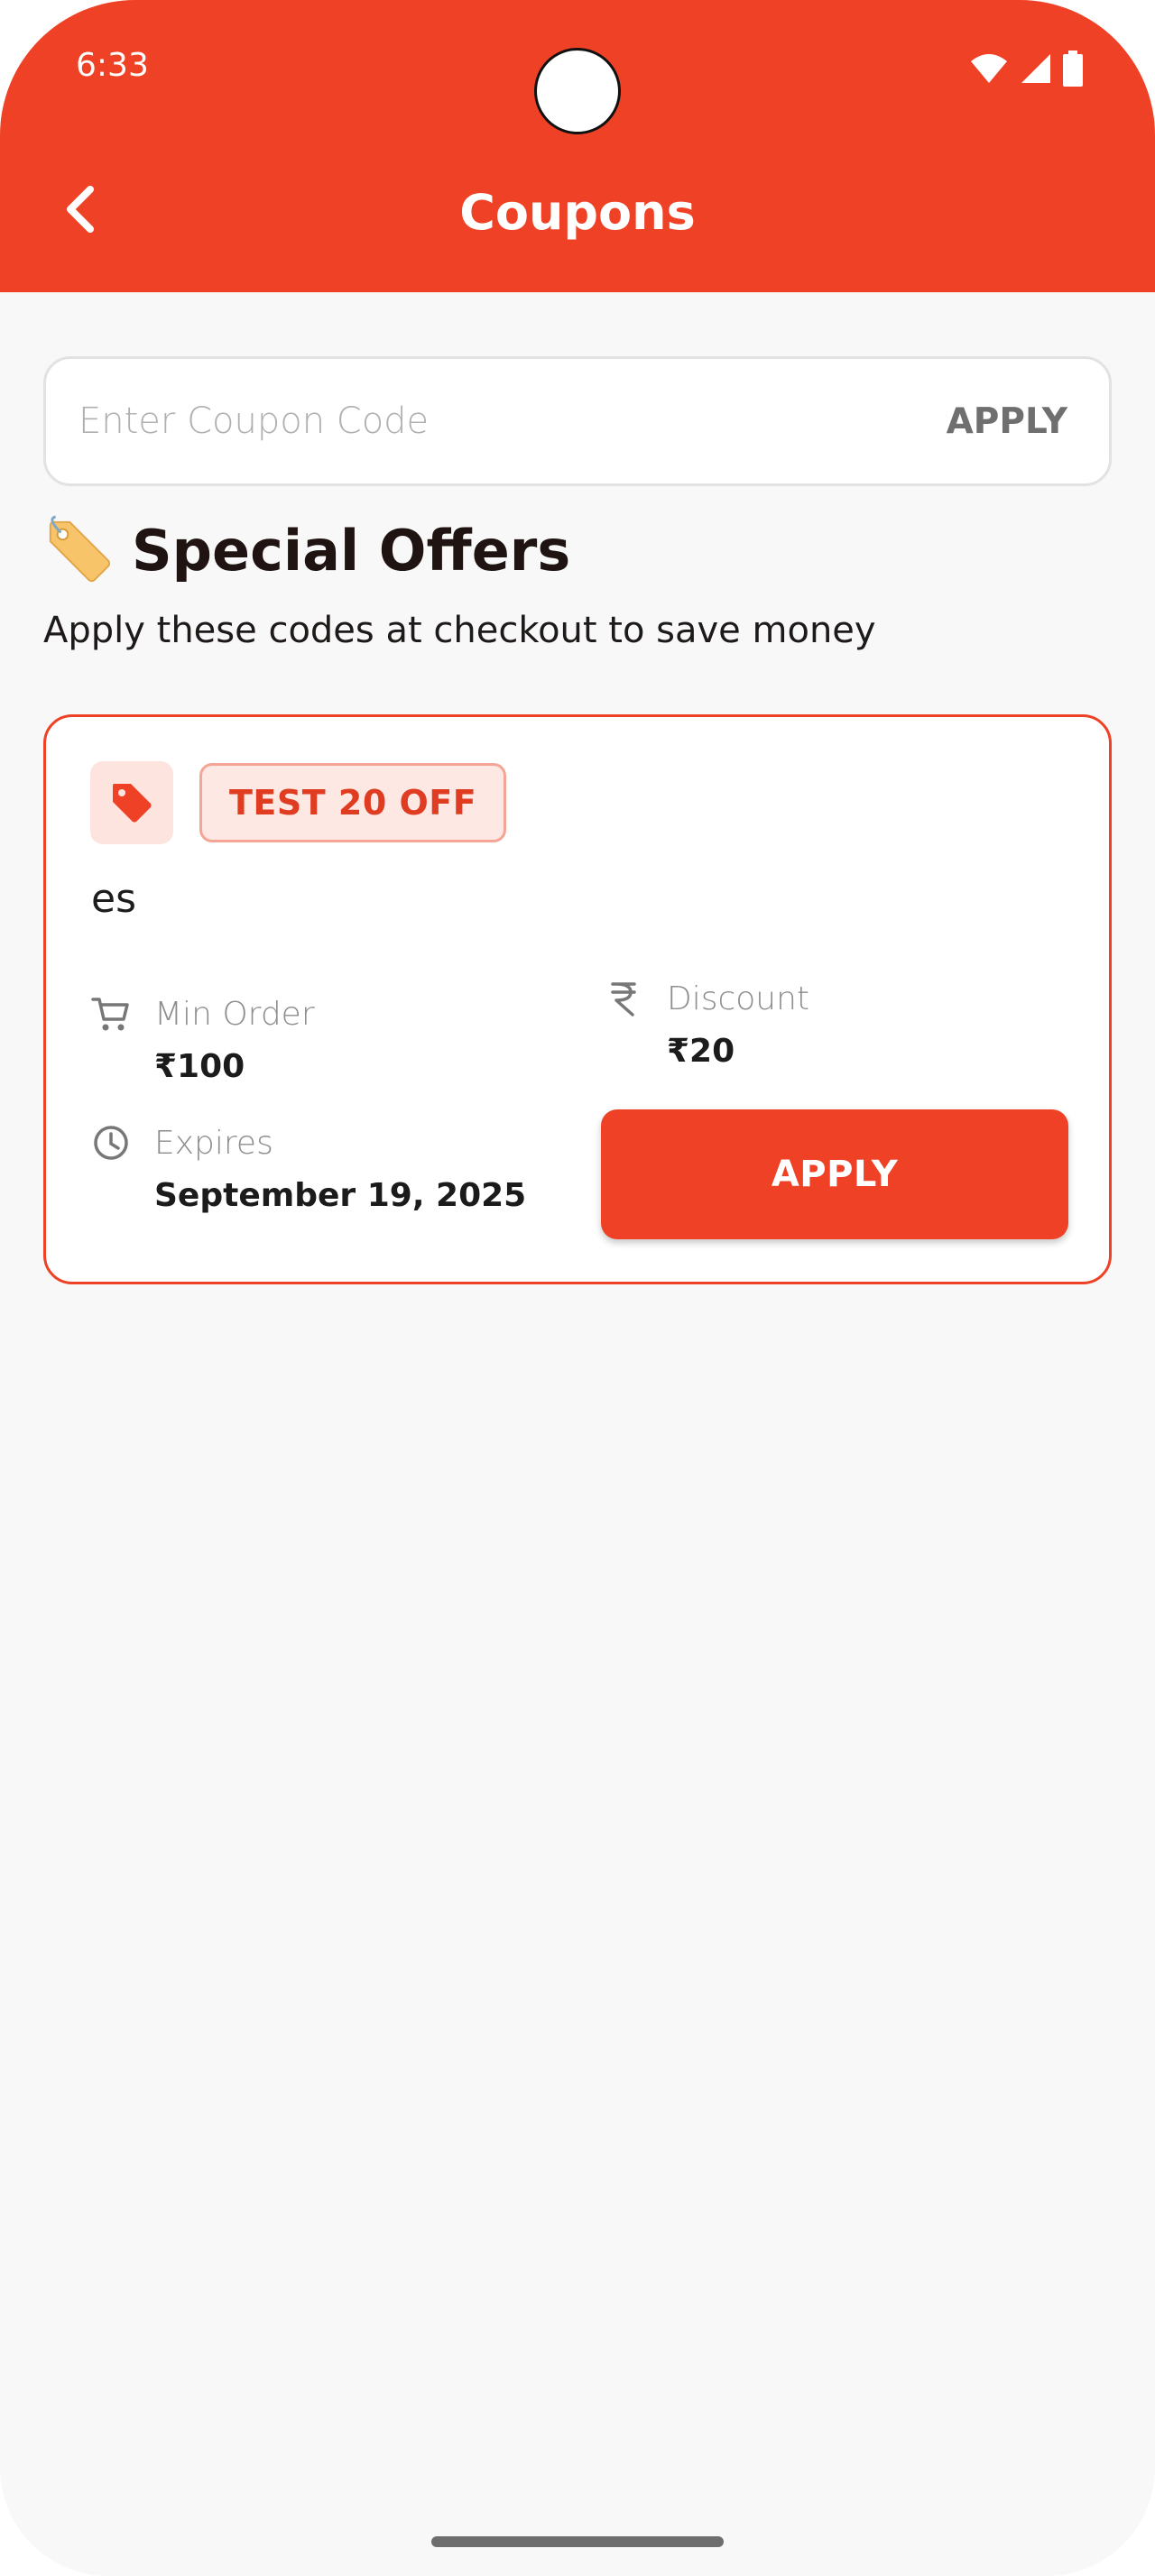 This screenshot has width=1155, height=2576. Describe the element at coordinates (111, 1143) in the screenshot. I see `clock-icon` at that location.